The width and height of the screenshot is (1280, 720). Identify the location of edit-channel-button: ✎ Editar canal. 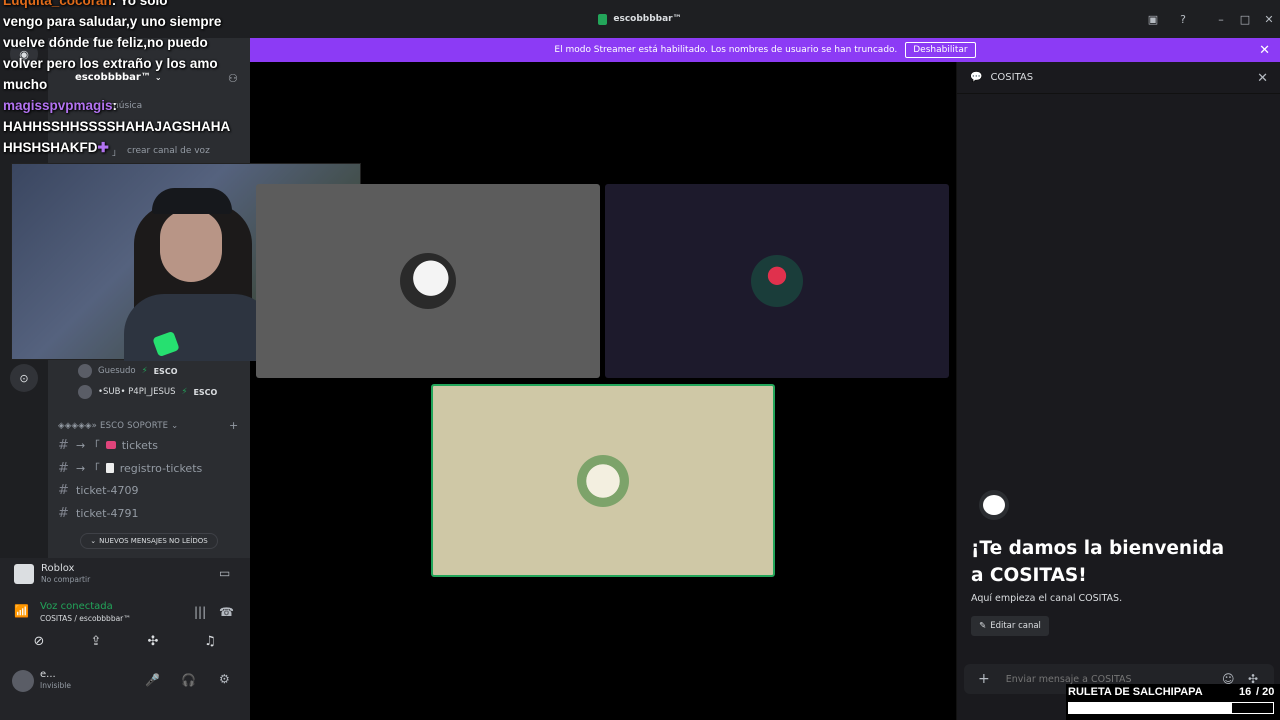
(1010, 626).